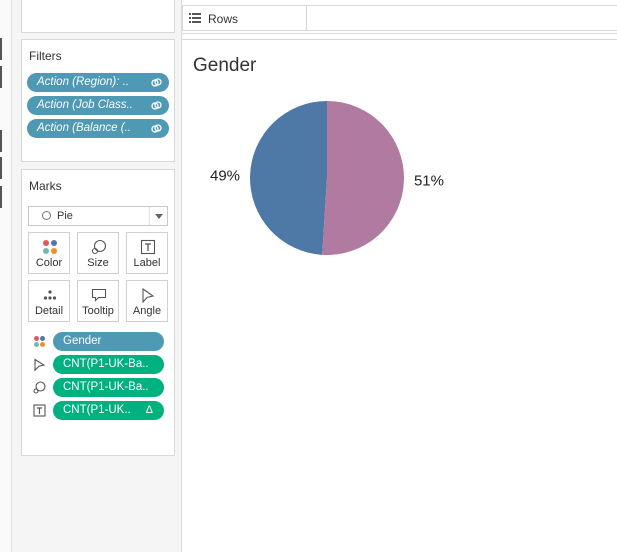  What do you see at coordinates (147, 263) in the screenshot?
I see `label-button-label: Label` at bounding box center [147, 263].